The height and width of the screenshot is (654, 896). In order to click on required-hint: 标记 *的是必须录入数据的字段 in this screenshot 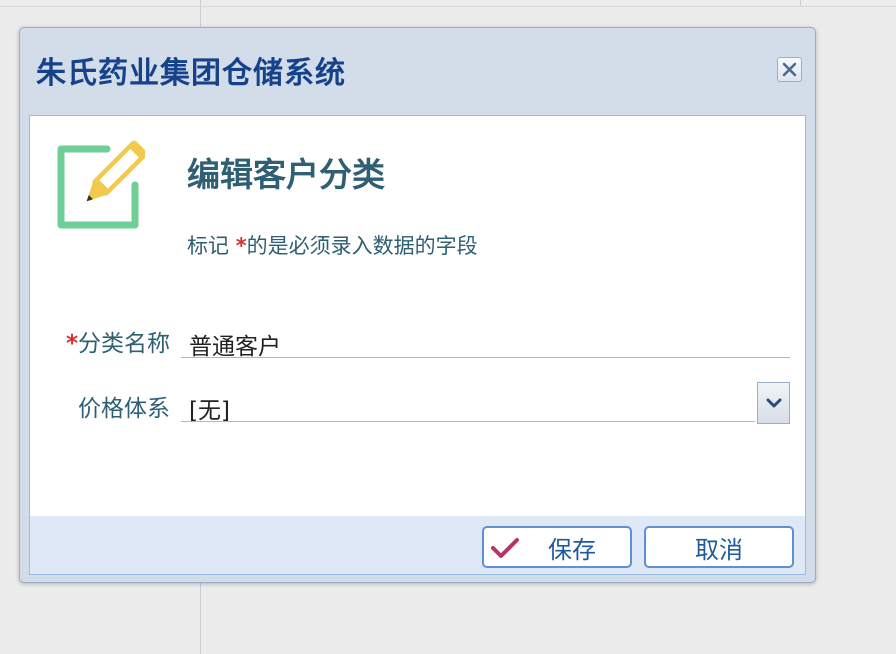, I will do `click(332, 245)`.